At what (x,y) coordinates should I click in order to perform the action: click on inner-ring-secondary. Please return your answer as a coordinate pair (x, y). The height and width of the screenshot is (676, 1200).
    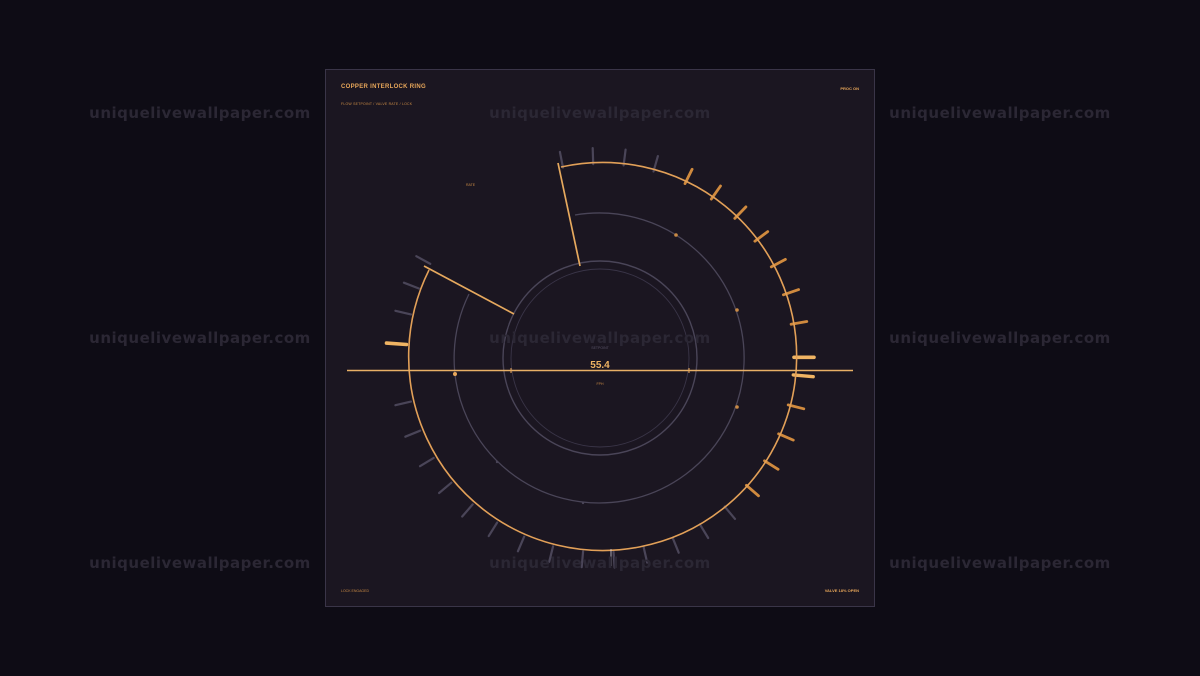
    Looking at the image, I should click on (600, 358).